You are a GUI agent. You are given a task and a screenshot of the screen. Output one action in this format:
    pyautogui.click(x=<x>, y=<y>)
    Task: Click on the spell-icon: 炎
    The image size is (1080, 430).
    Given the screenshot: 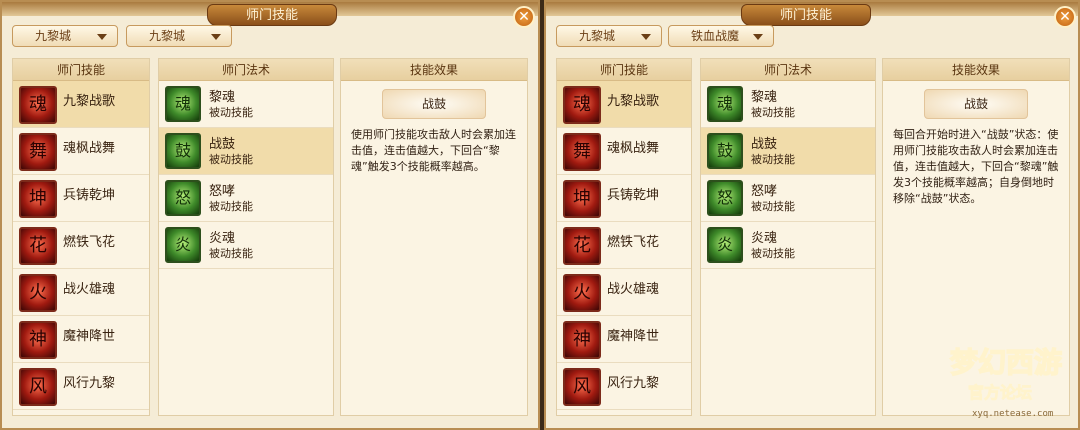 What is the action you would take?
    pyautogui.click(x=725, y=245)
    